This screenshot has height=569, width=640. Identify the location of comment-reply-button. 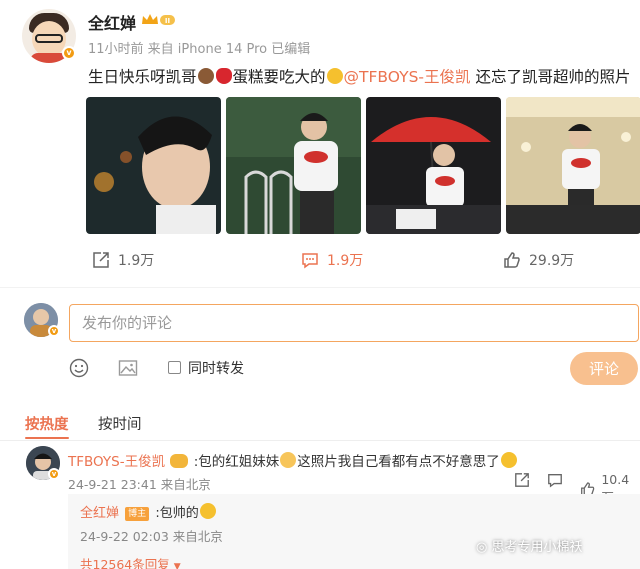
(555, 480).